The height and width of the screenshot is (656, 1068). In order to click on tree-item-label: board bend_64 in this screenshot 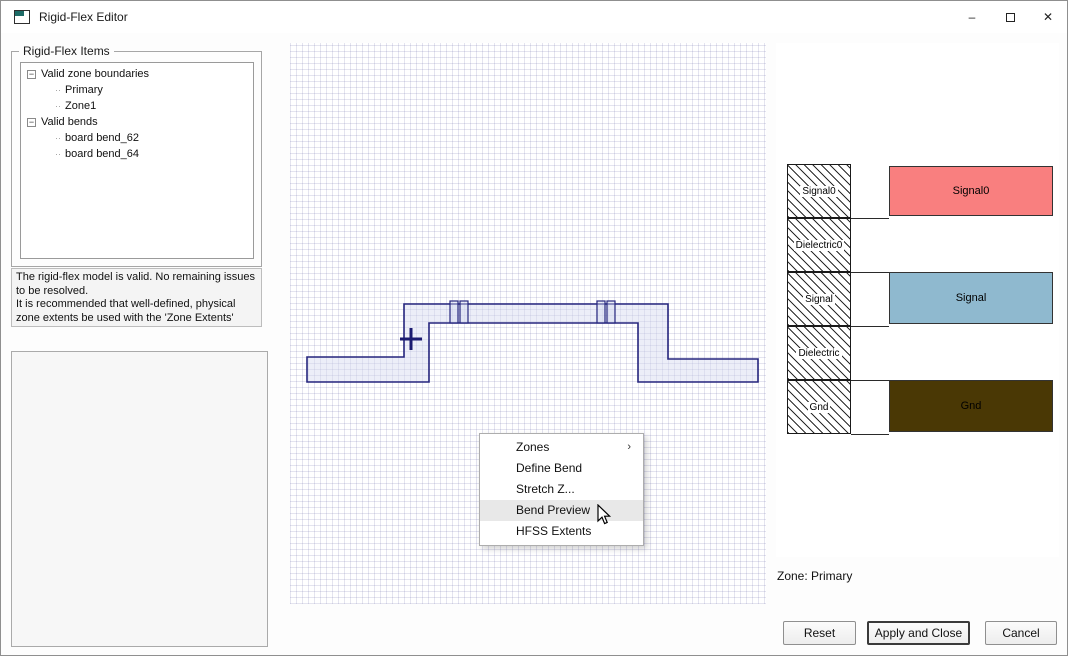, I will do `click(102, 154)`.